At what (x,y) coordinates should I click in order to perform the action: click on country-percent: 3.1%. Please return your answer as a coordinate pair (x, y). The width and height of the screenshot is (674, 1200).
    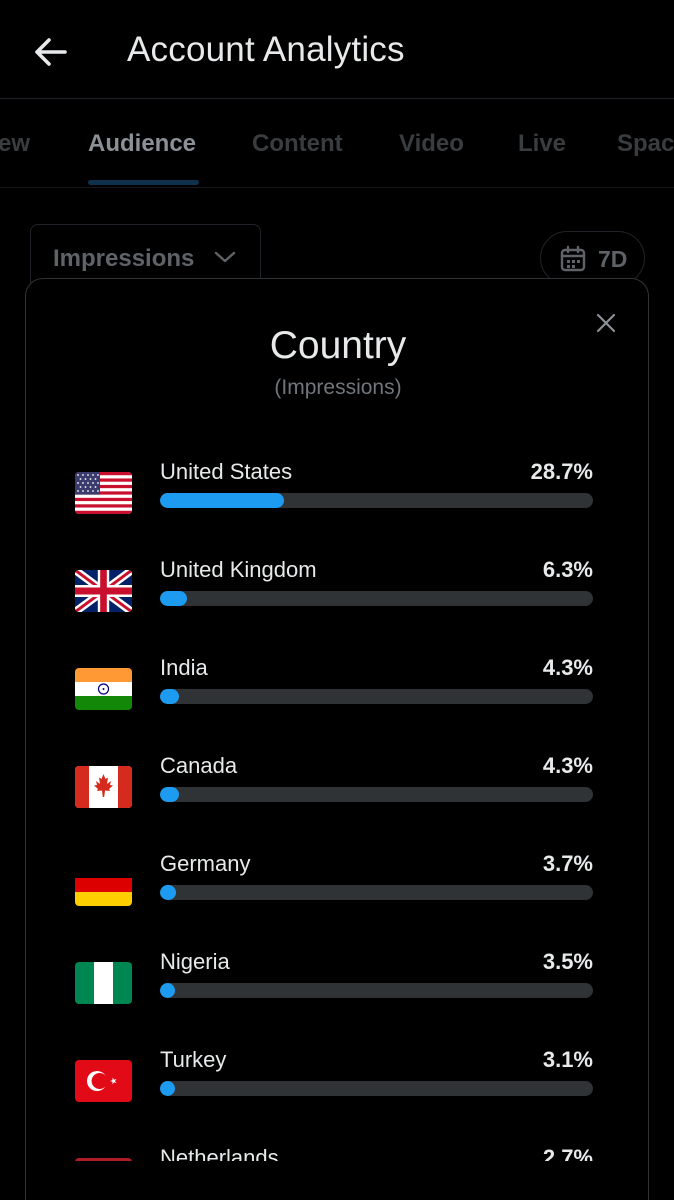
    Looking at the image, I should click on (567, 1059).